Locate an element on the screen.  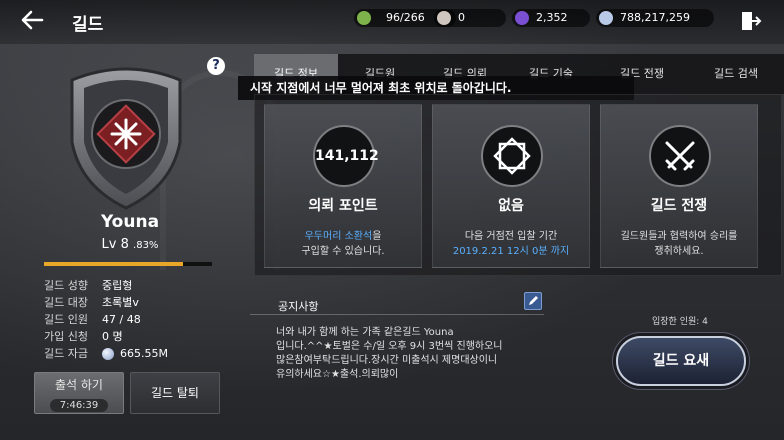
info-label: 가입 신청 is located at coordinates (66, 336).